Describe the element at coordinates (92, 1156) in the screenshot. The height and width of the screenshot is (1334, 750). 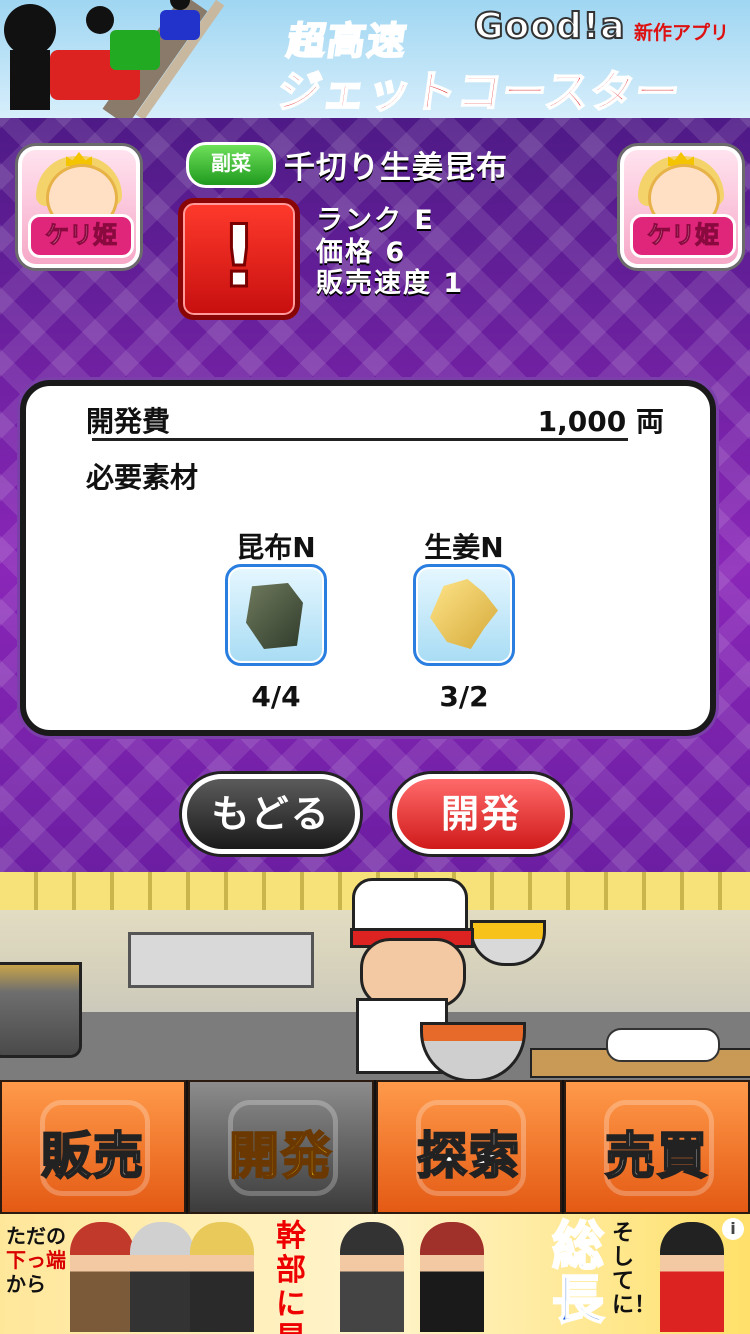
I see `nav-label: 販売` at that location.